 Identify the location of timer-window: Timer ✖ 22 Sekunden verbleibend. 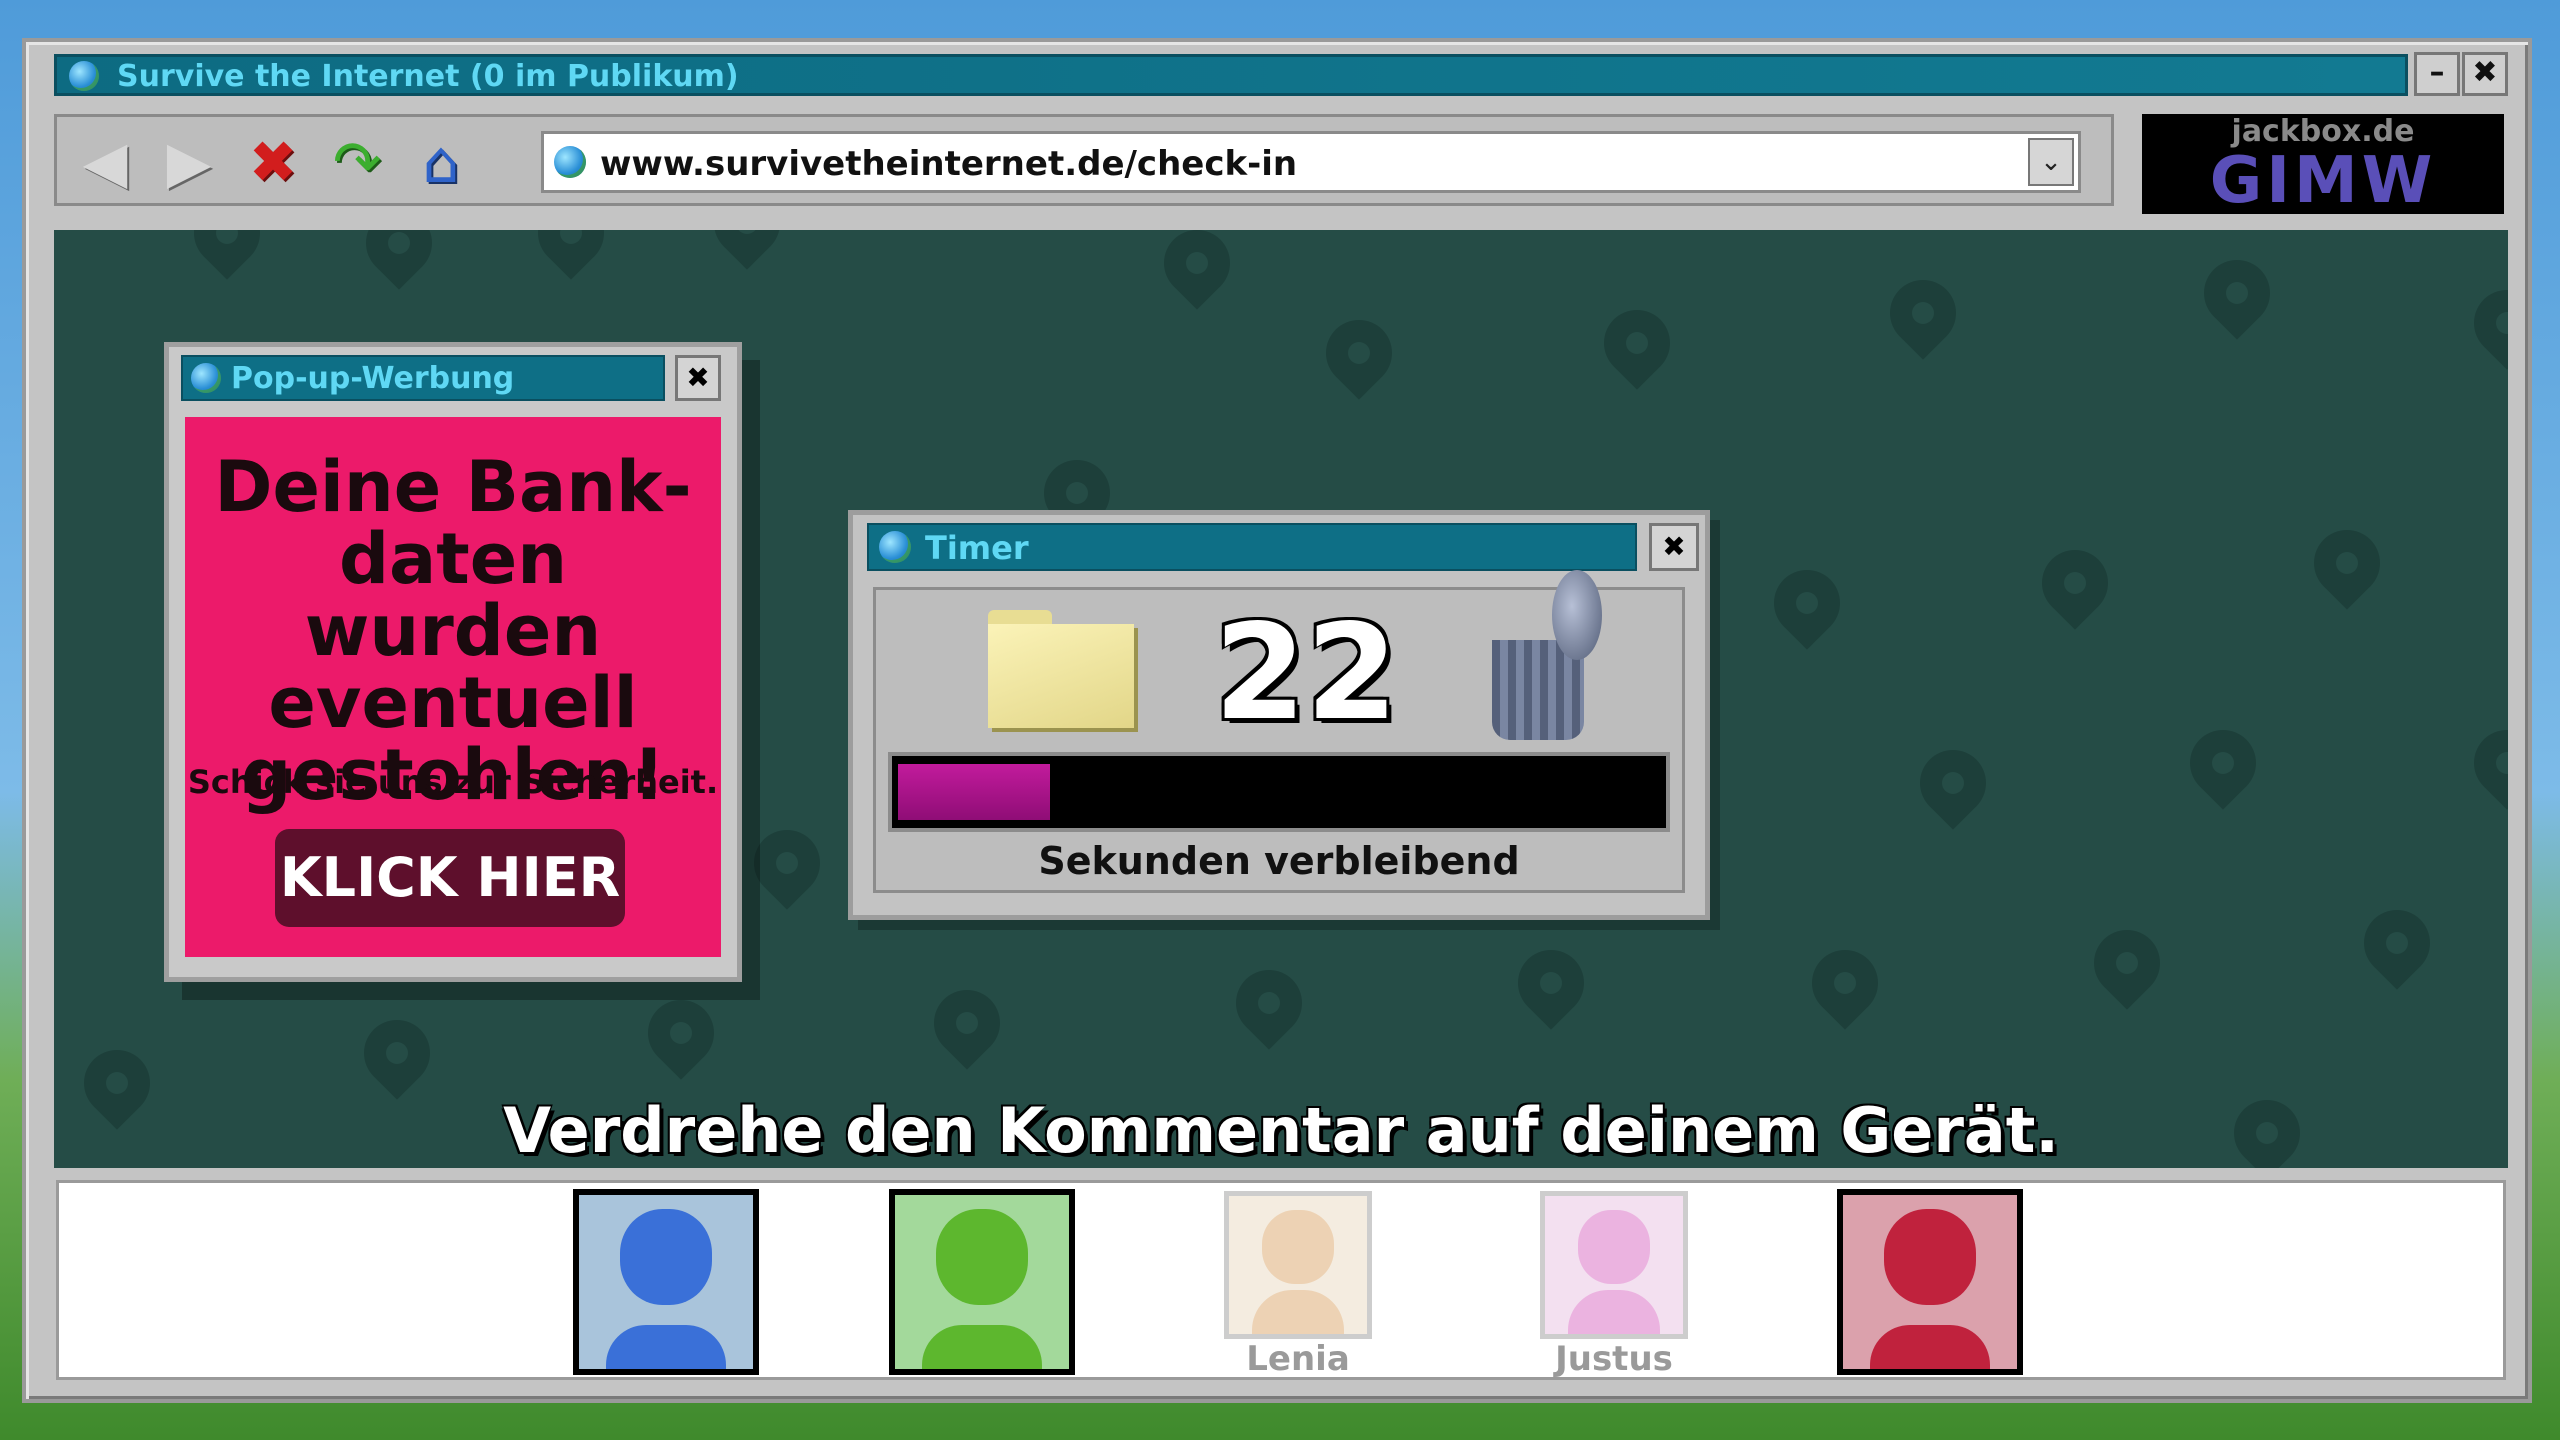
(1279, 715).